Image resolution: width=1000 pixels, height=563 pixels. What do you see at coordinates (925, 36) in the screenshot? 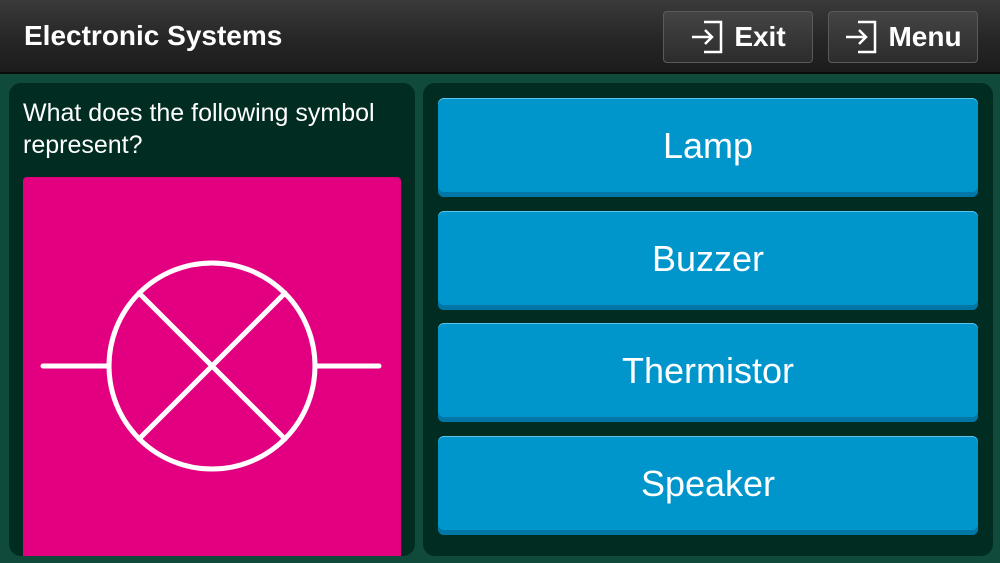
I see `menu-label: Menu` at bounding box center [925, 36].